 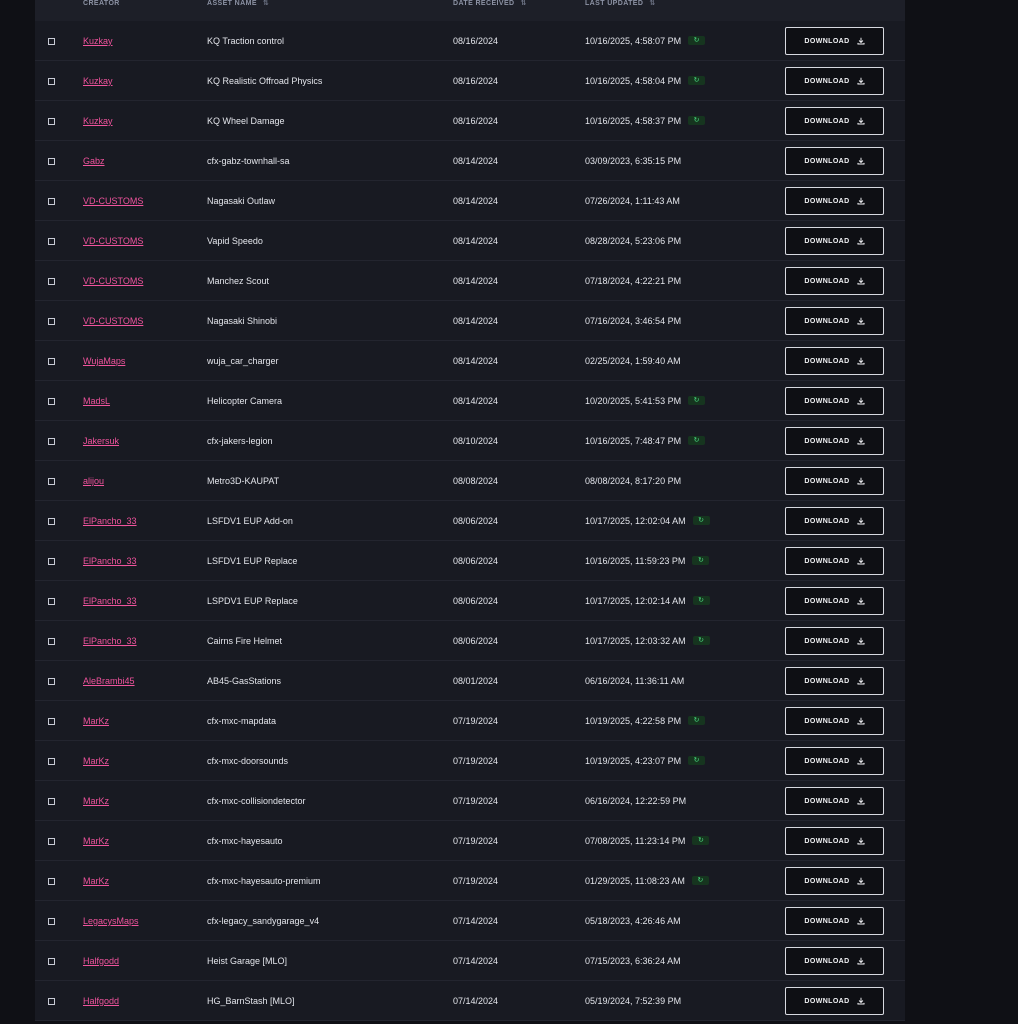 I want to click on column-header-asset-name: ASSET NAME ⇅, so click(x=238, y=4).